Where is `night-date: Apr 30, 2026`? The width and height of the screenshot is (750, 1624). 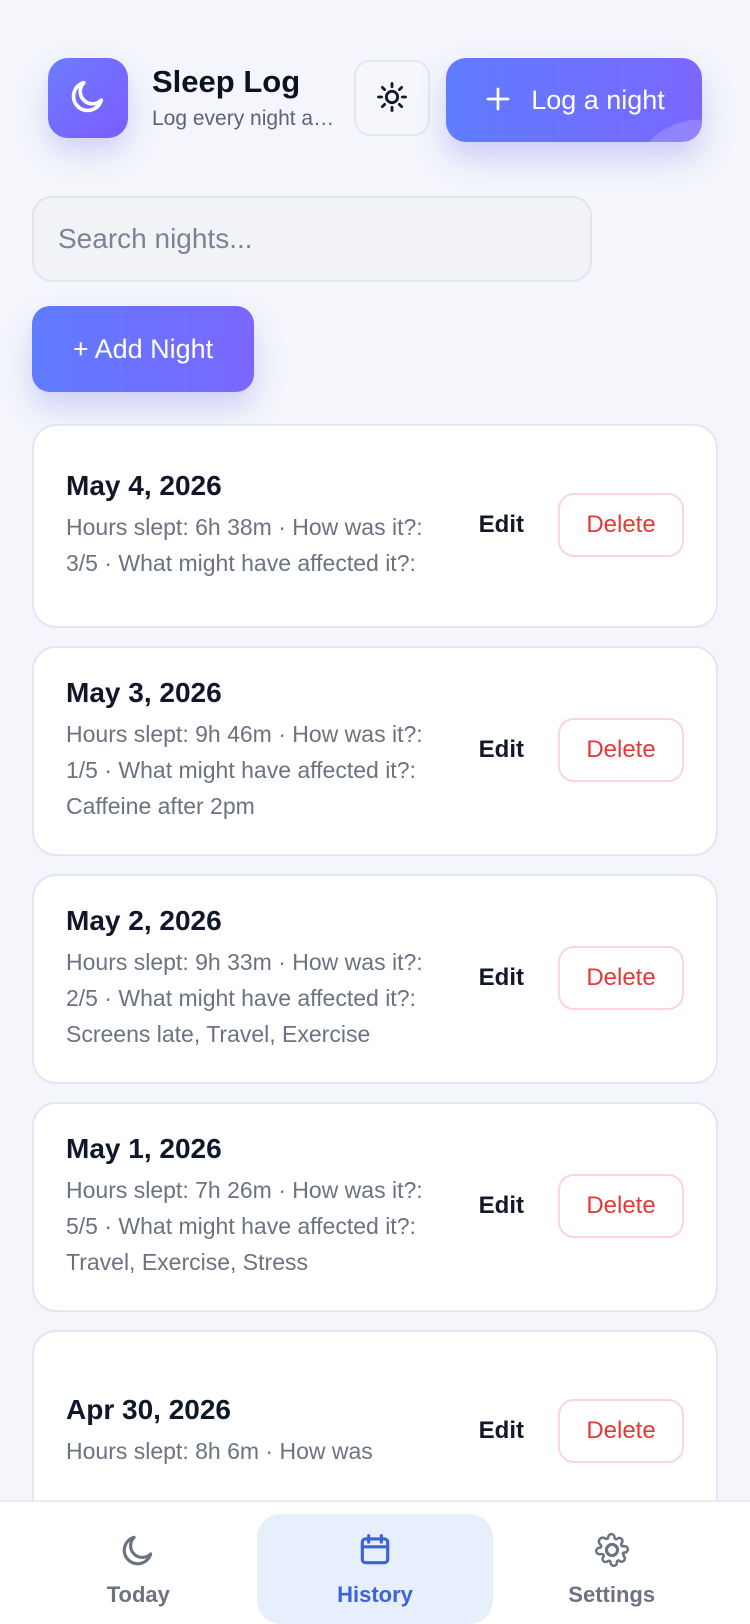 night-date: Apr 30, 2026 is located at coordinates (148, 1409).